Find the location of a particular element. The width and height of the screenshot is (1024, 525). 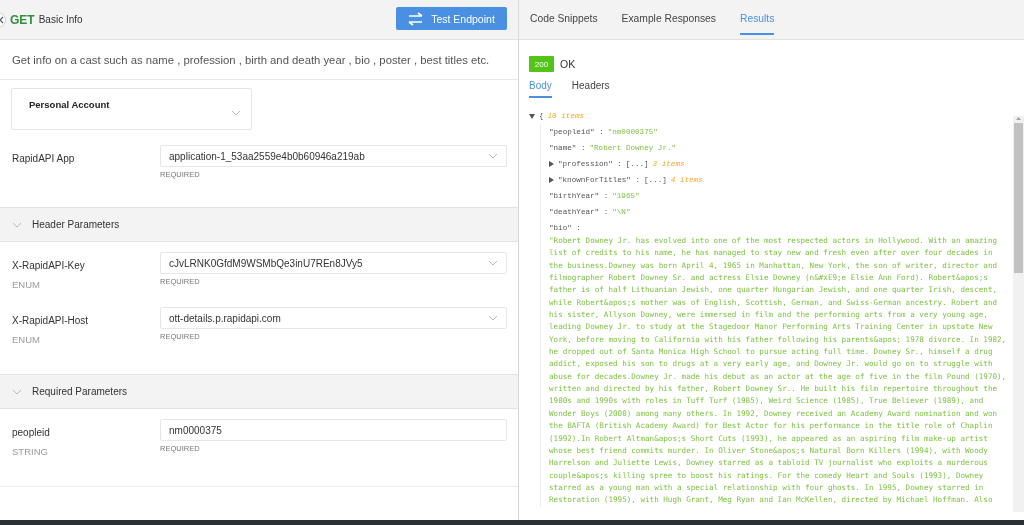

tab: Code Snippets is located at coordinates (564, 22).